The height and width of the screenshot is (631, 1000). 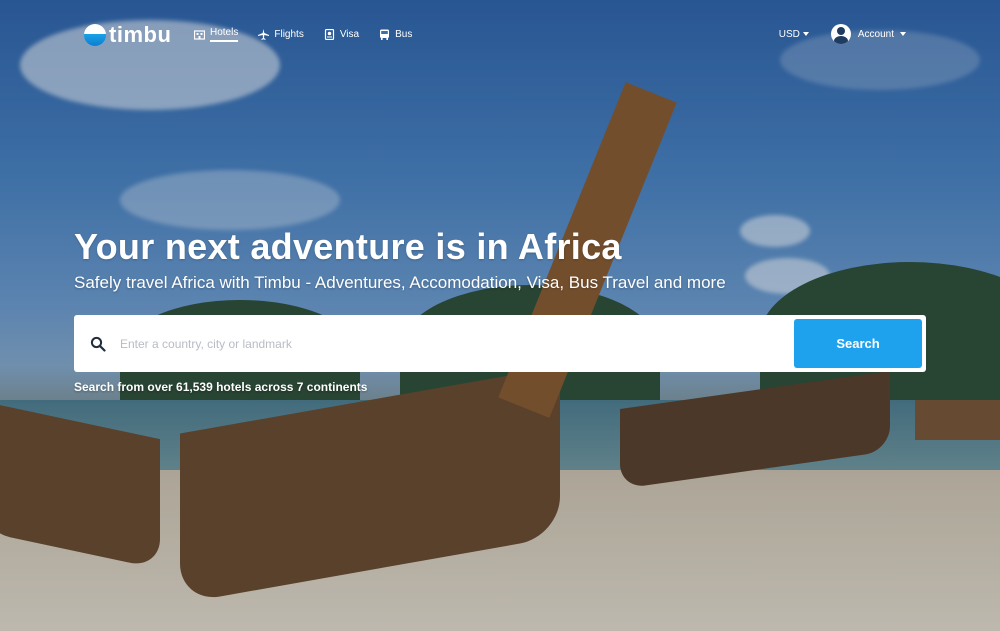 I want to click on nav-right: USD Account, so click(x=842, y=34).